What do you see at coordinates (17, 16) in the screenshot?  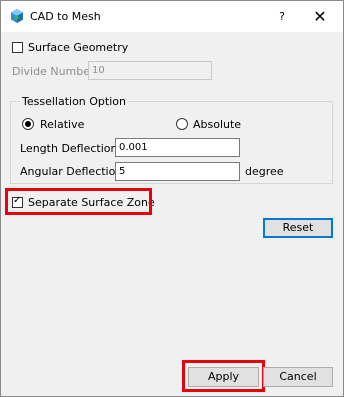 I see `app-icon` at bounding box center [17, 16].